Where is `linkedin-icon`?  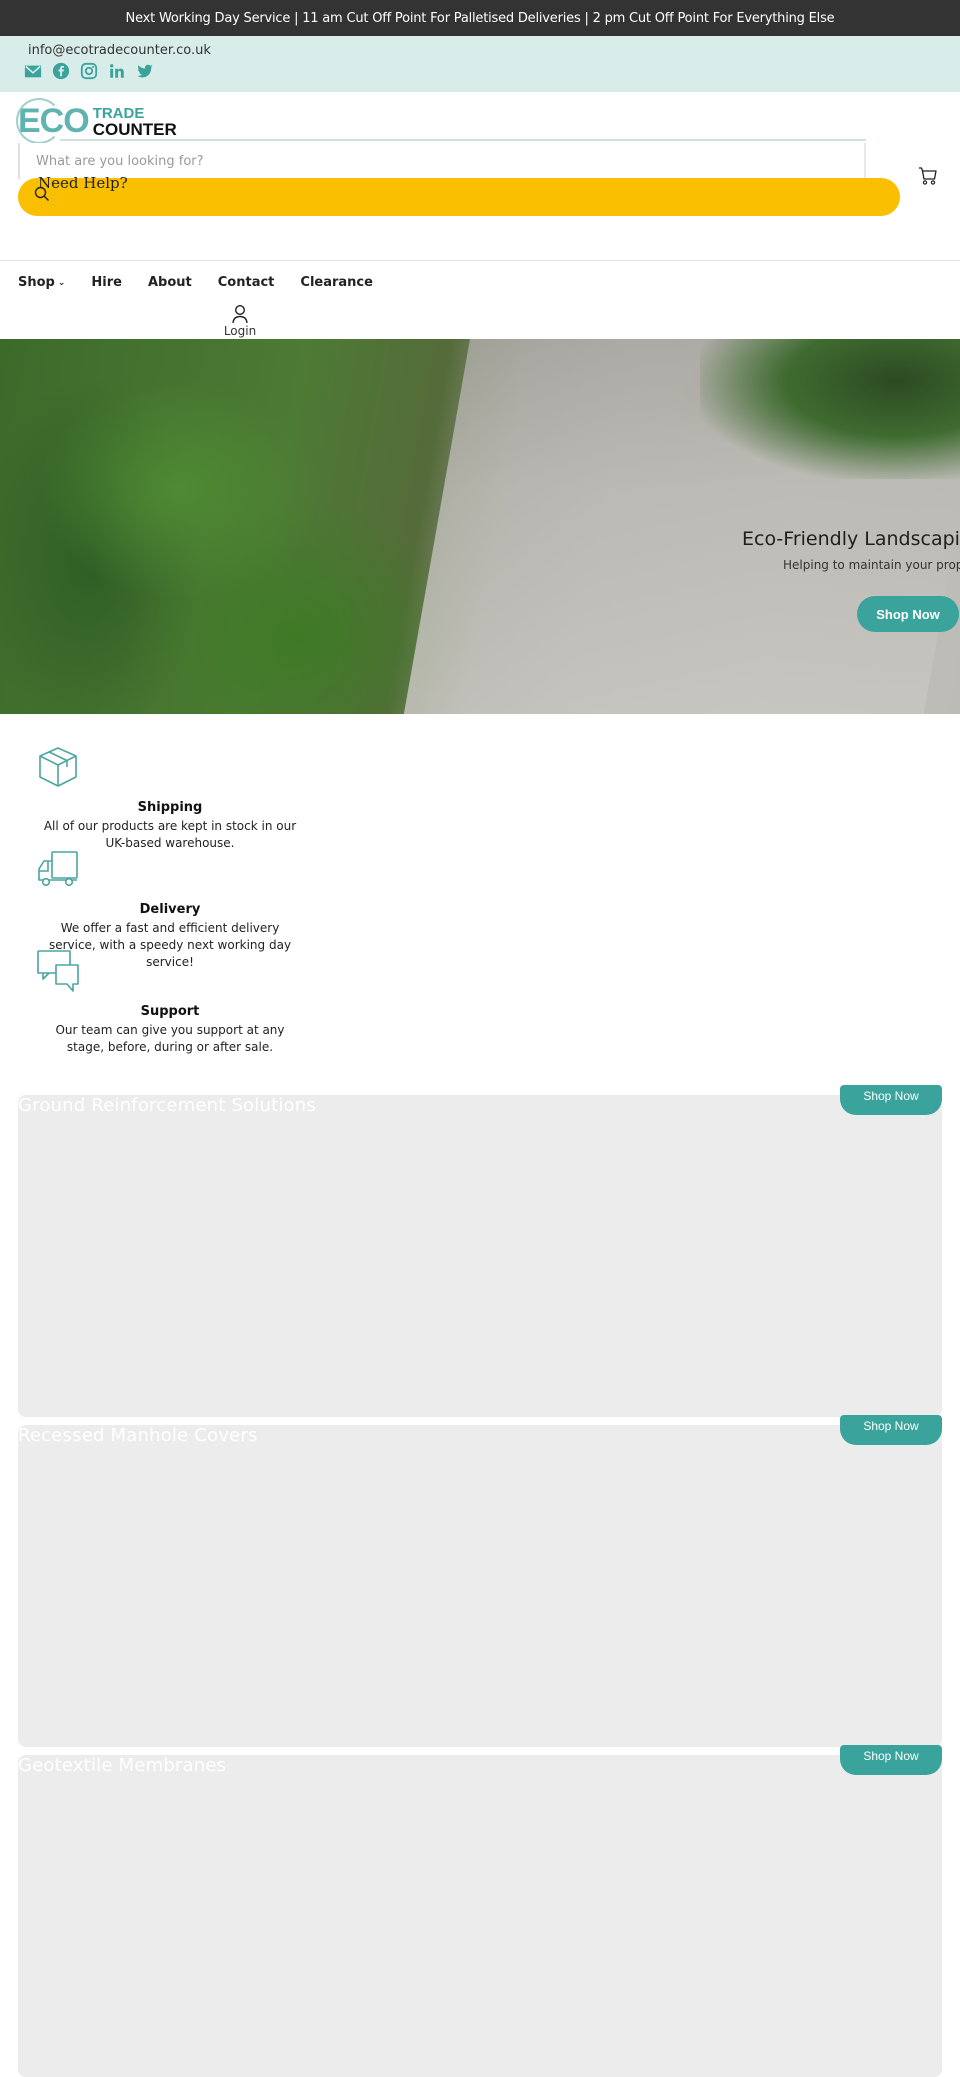
linkedin-icon is located at coordinates (117, 71).